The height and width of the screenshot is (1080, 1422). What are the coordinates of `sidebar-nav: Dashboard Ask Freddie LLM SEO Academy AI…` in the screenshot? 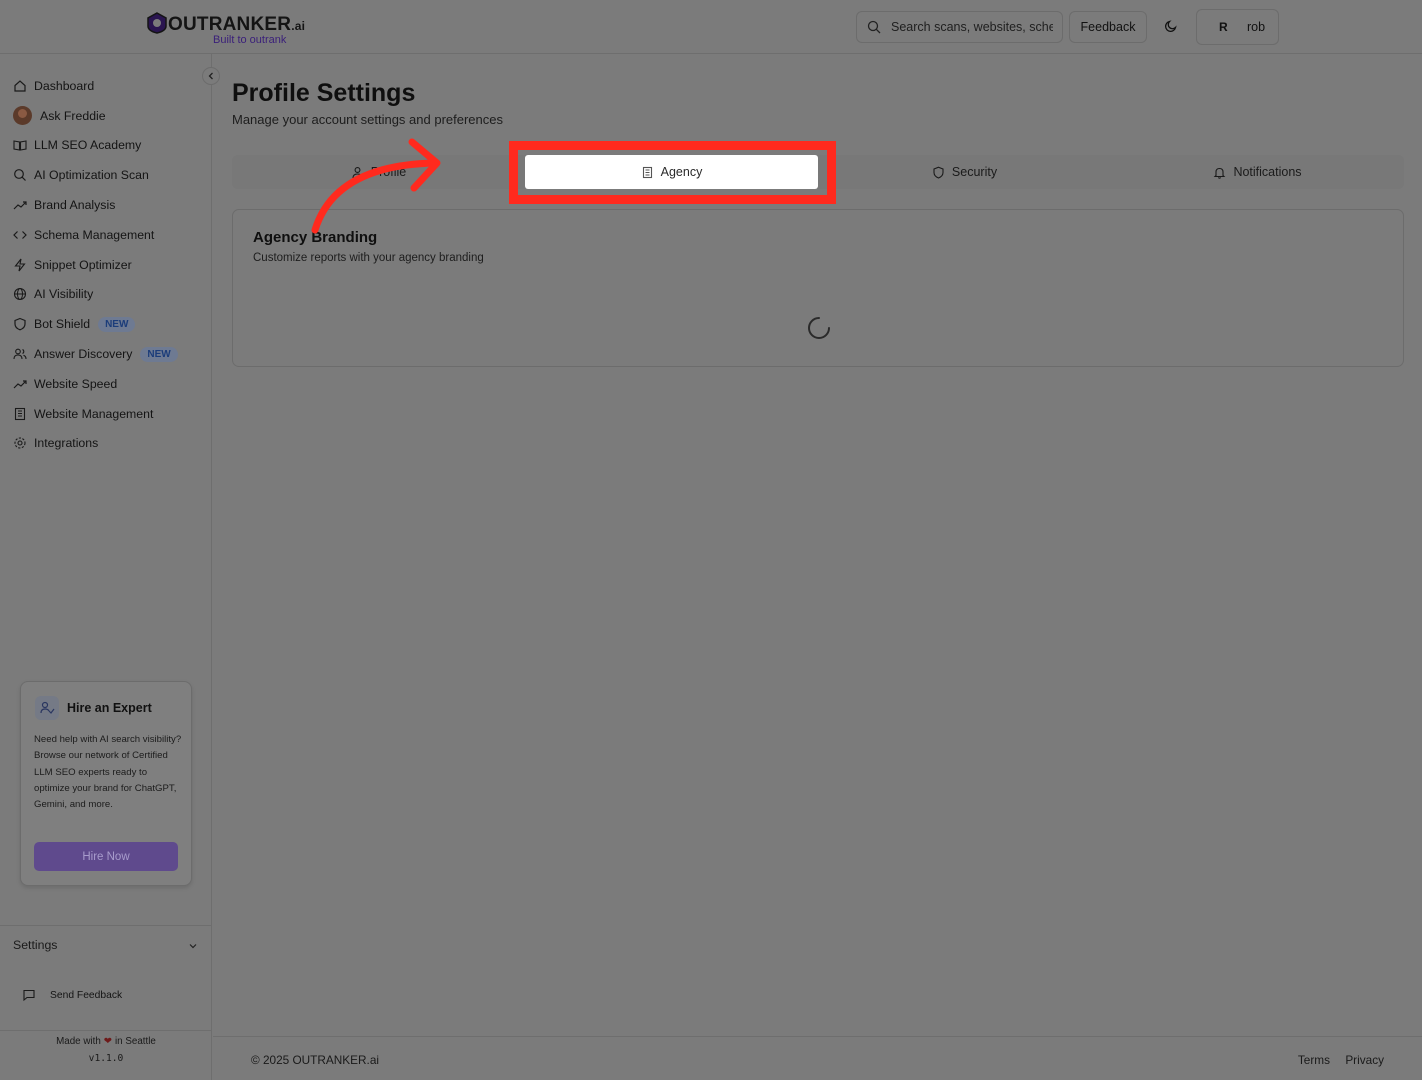 It's located at (106, 264).